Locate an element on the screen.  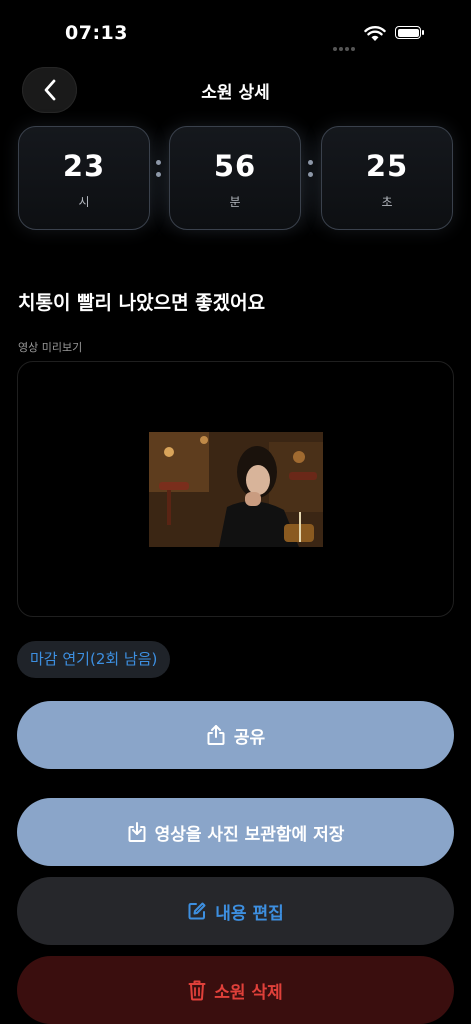
timer-seconds: 25 초 is located at coordinates (387, 178).